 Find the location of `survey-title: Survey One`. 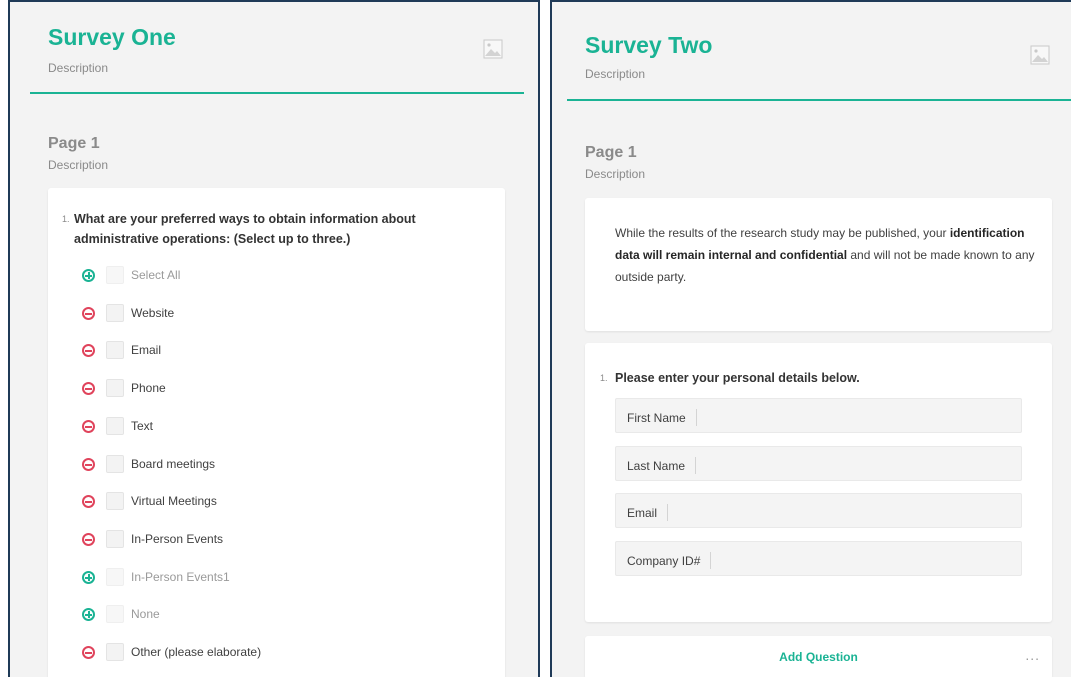

survey-title: Survey One is located at coordinates (112, 37).